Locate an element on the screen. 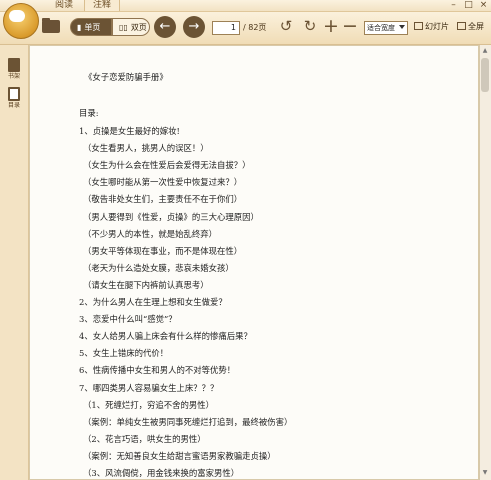  minimize-icon: – is located at coordinates (453, 5).